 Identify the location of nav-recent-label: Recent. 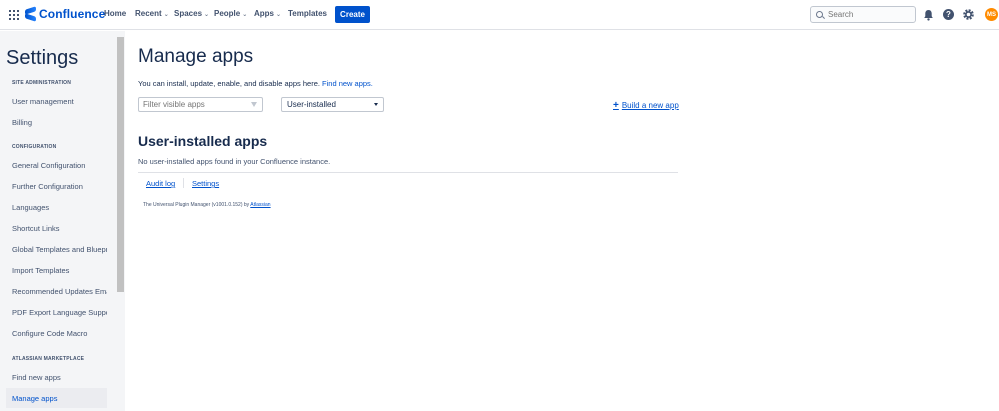
(148, 13).